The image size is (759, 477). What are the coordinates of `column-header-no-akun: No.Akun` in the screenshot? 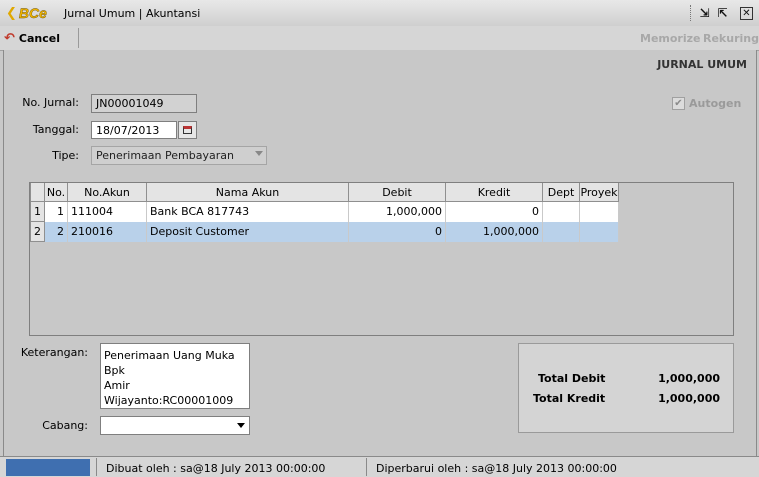 It's located at (107, 192).